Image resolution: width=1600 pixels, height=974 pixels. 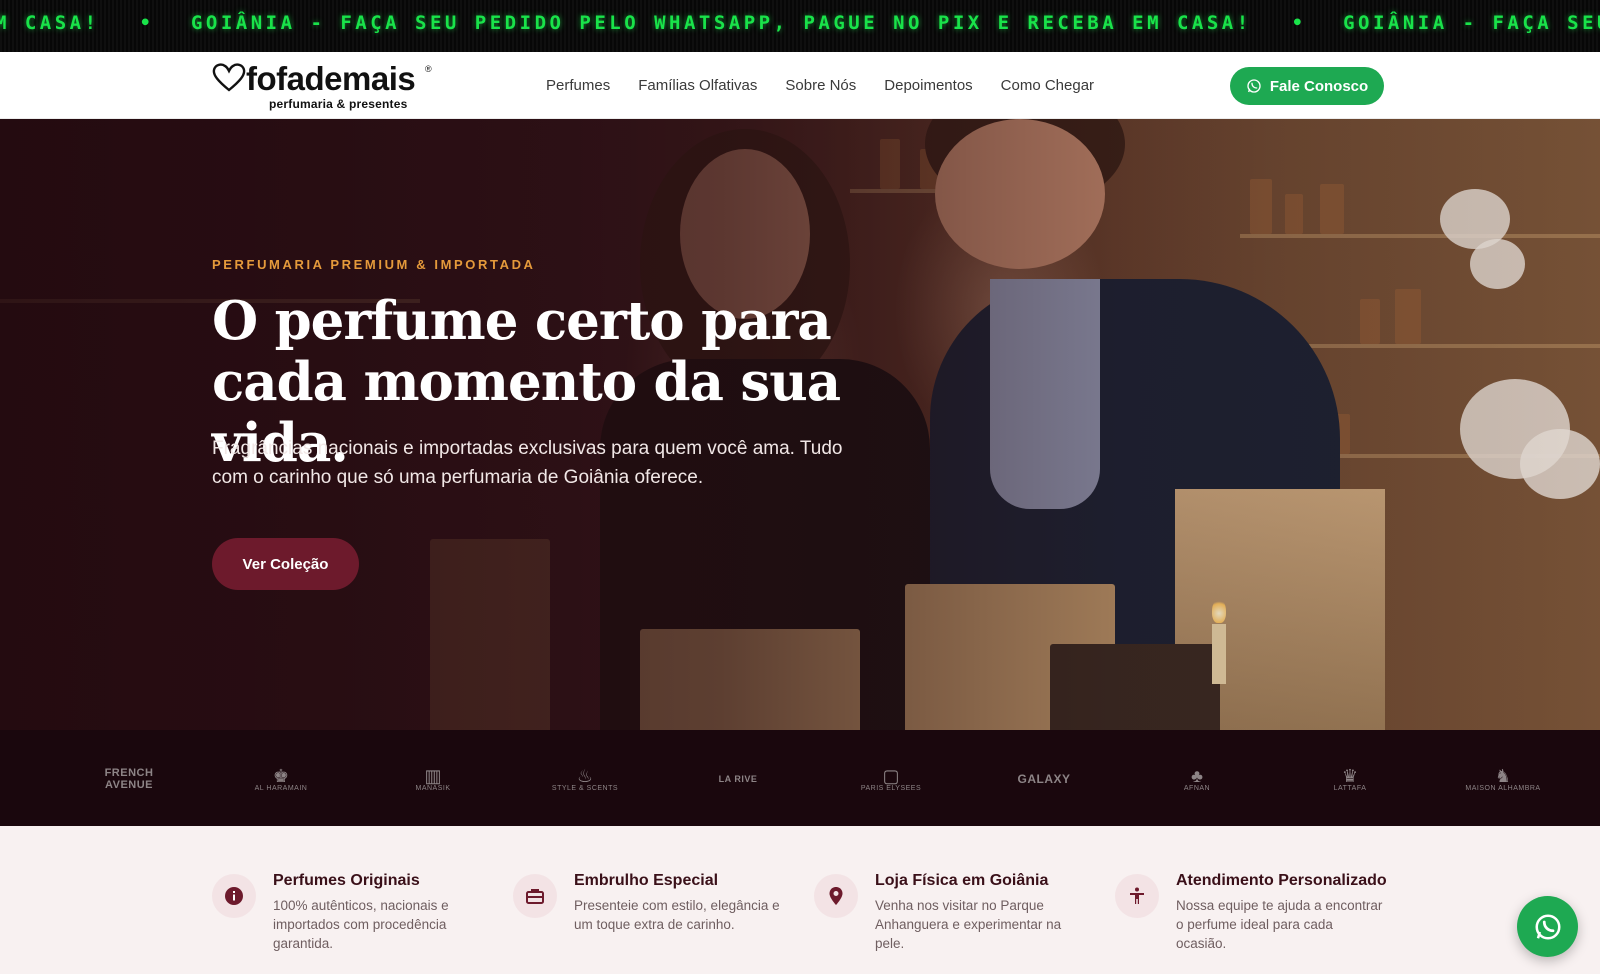 I want to click on registered-mark: ®, so click(x=428, y=69).